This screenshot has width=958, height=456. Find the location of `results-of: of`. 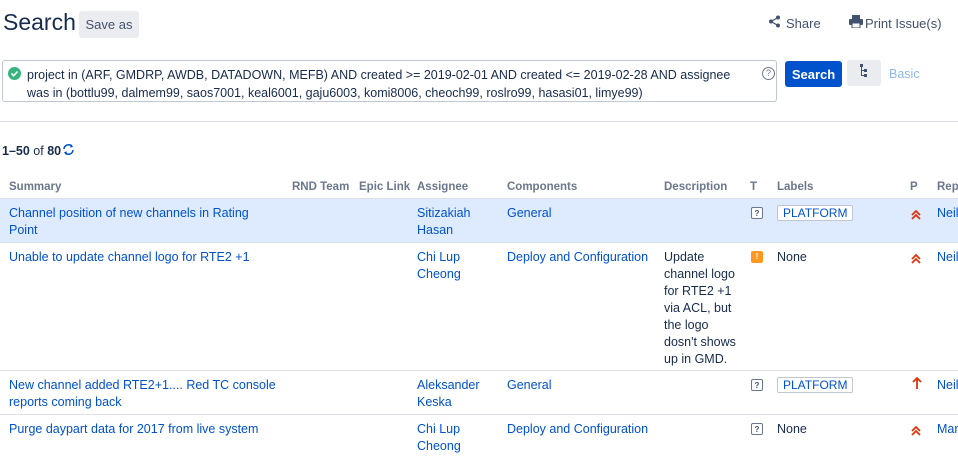

results-of: of is located at coordinates (38, 151).